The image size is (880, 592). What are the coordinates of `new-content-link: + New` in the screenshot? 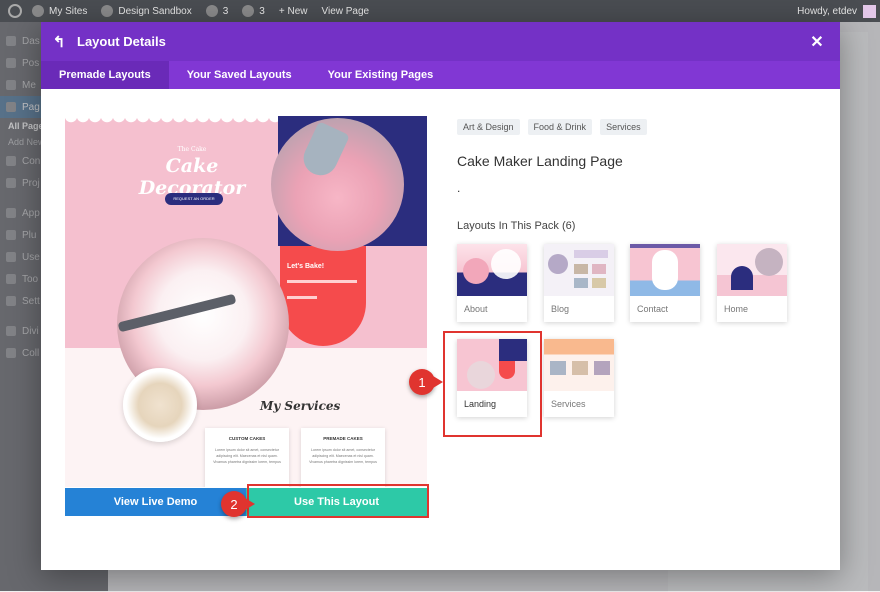 It's located at (293, 11).